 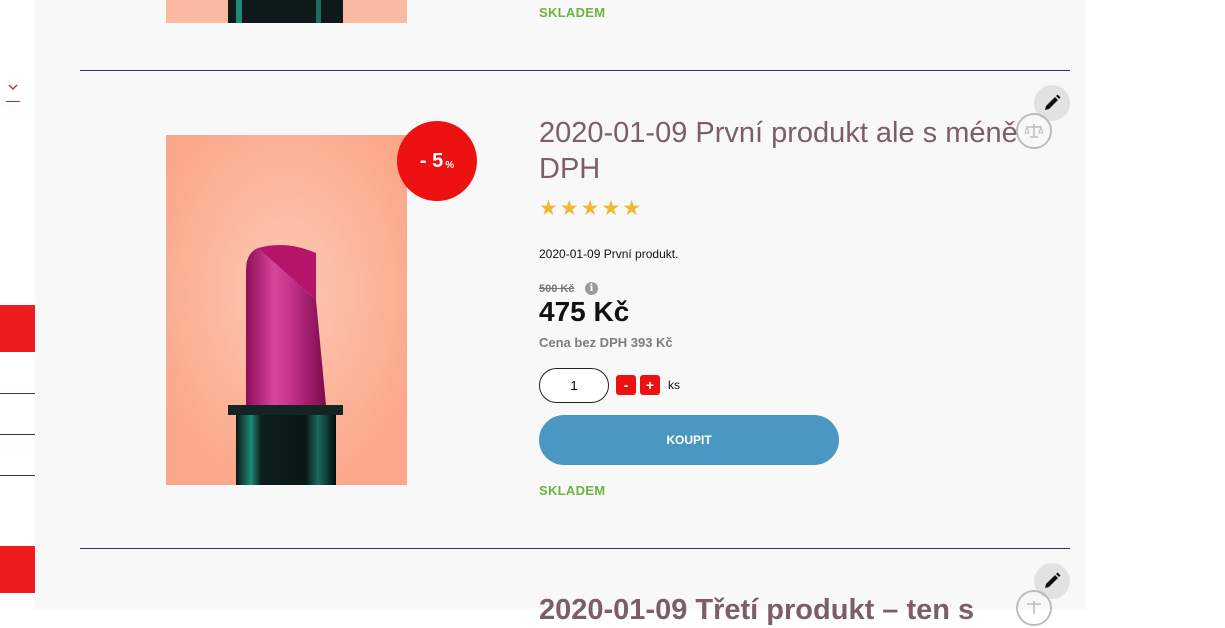 I want to click on discount-badge: - 5%, so click(x=437, y=161).